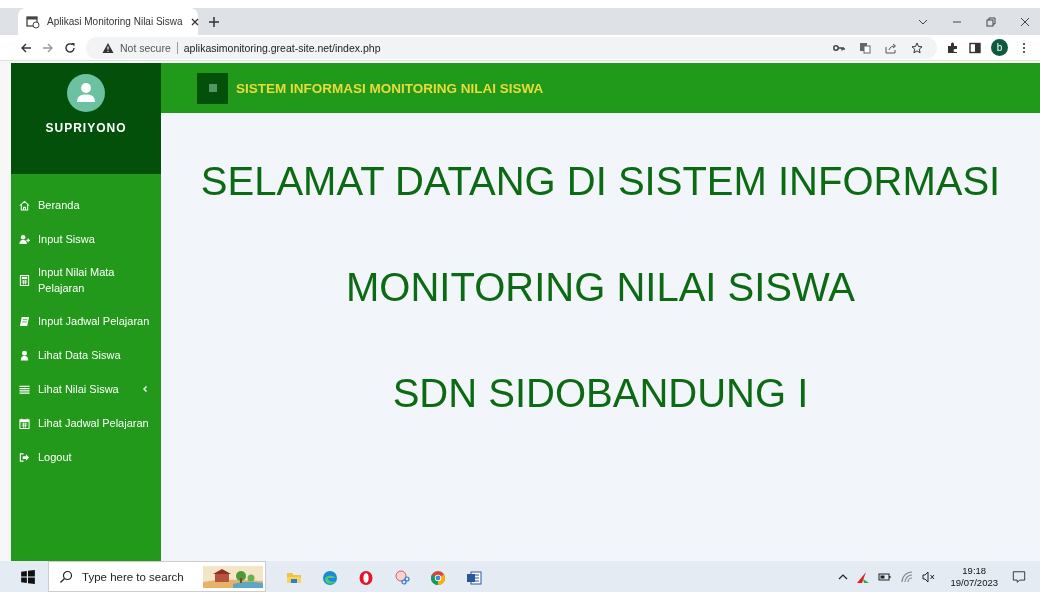  Describe the element at coordinates (66, 576) in the screenshot. I see `search-icon` at that location.